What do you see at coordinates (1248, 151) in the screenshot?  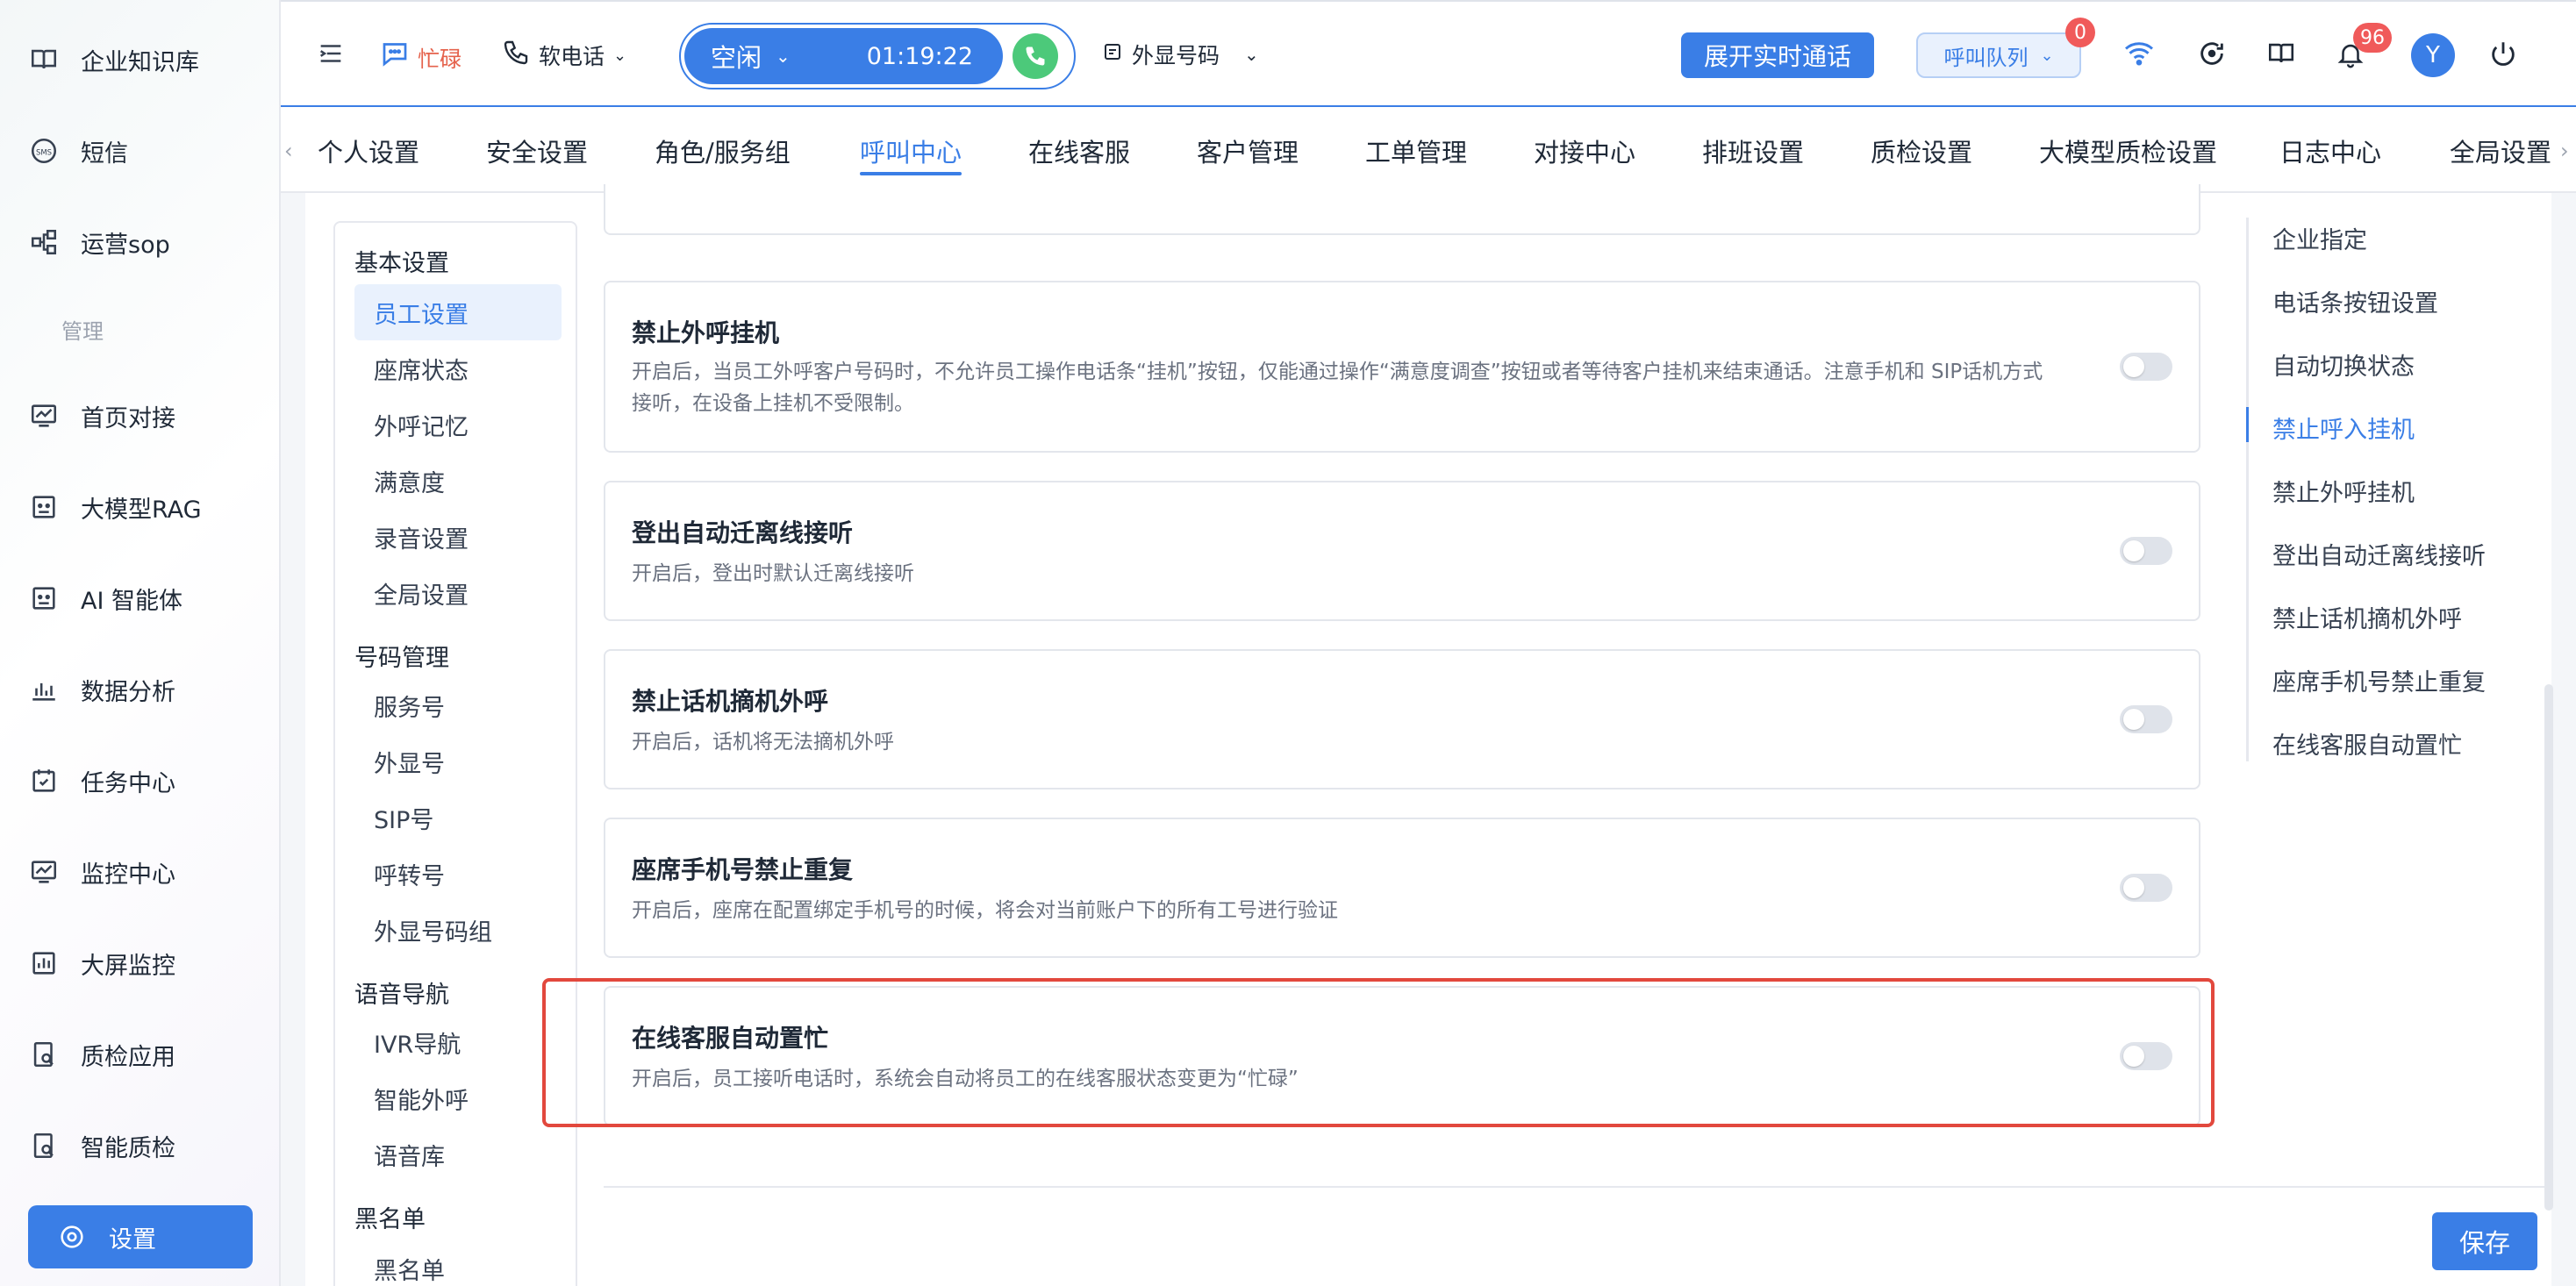 I see `tab-customer: 客户管理` at bounding box center [1248, 151].